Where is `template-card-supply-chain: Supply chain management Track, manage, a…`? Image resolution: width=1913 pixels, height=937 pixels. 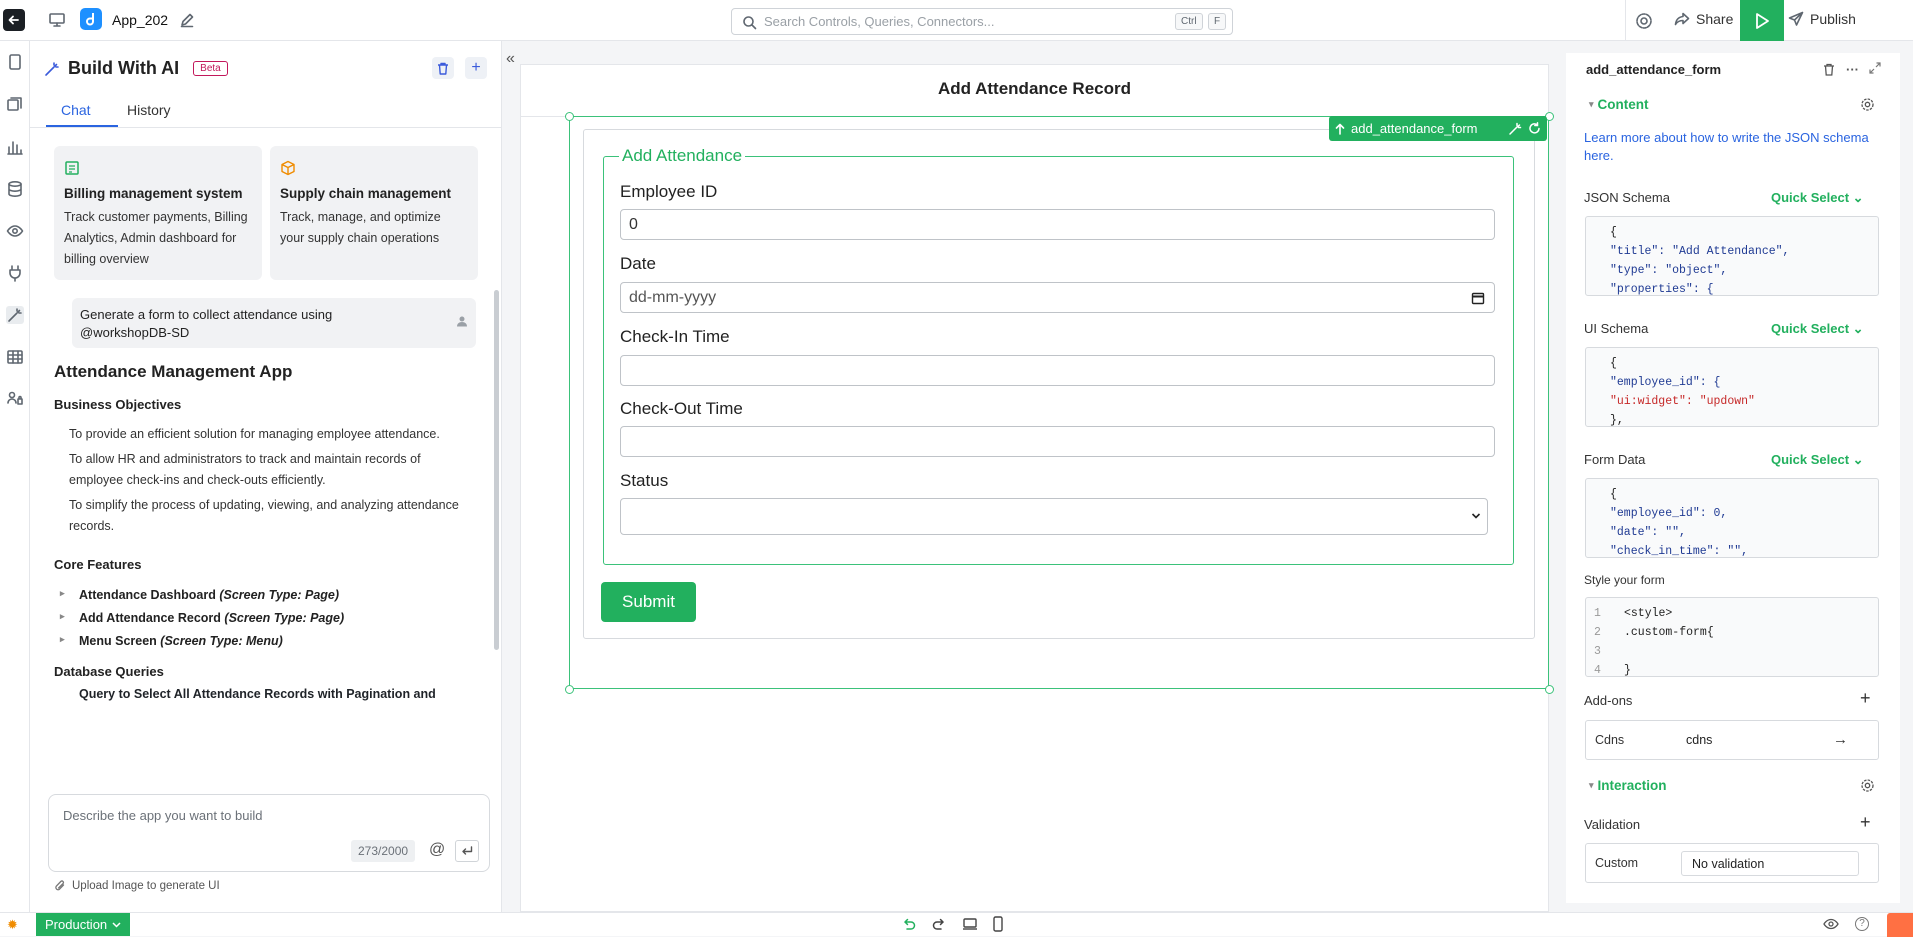
template-card-supply-chain: Supply chain management Track, manage, a… is located at coordinates (374, 213).